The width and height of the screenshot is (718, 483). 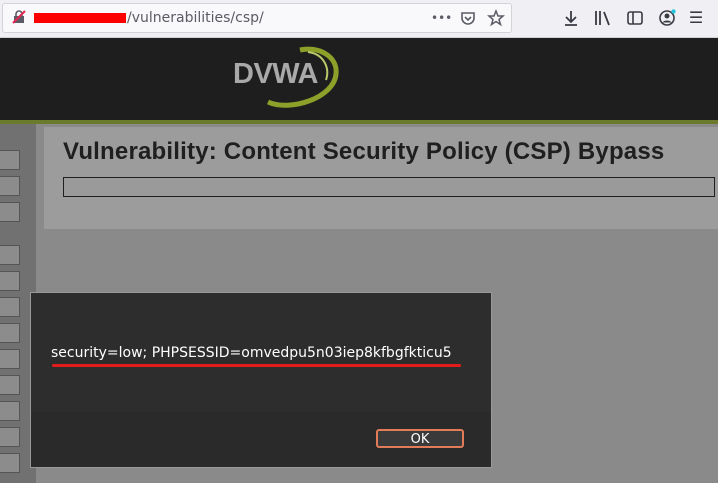 I want to click on library-icon, so click(x=603, y=18).